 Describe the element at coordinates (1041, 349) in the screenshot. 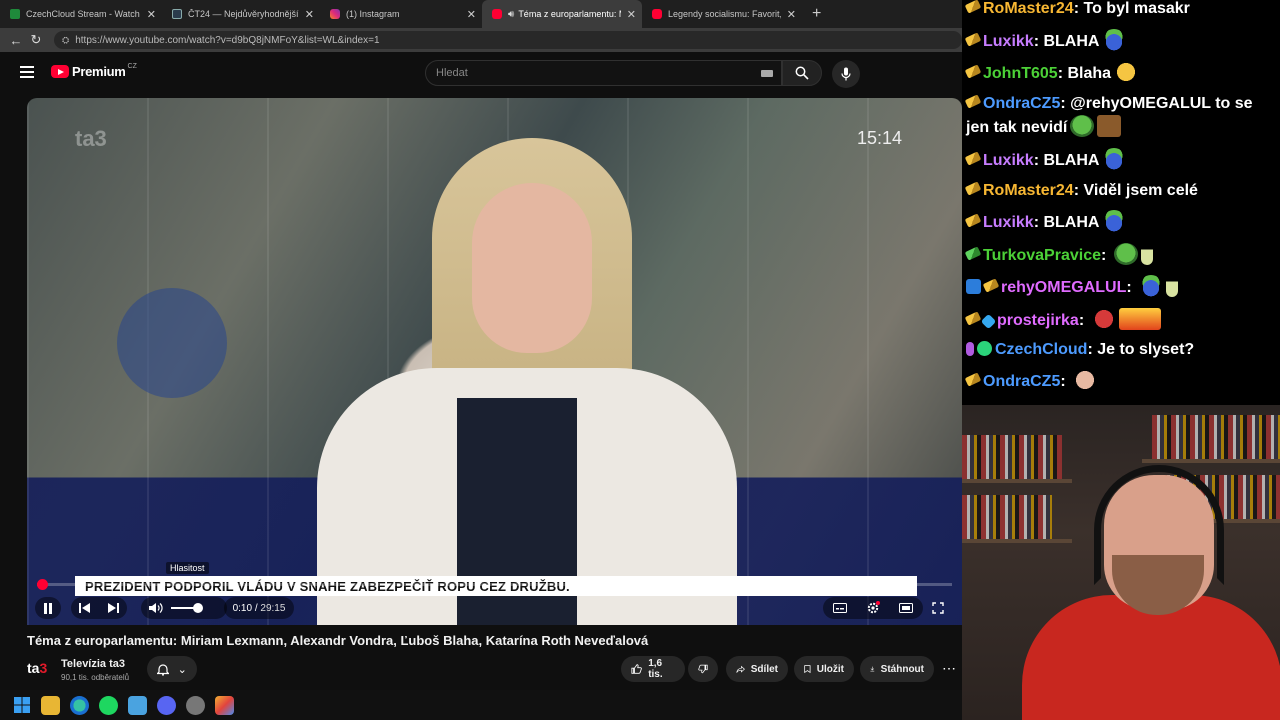

I see `chat-username: CzechCloud` at that location.